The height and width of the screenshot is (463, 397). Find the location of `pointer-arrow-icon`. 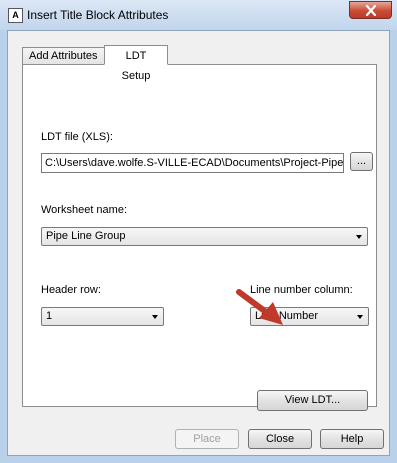

pointer-arrow-icon is located at coordinates (259, 307).